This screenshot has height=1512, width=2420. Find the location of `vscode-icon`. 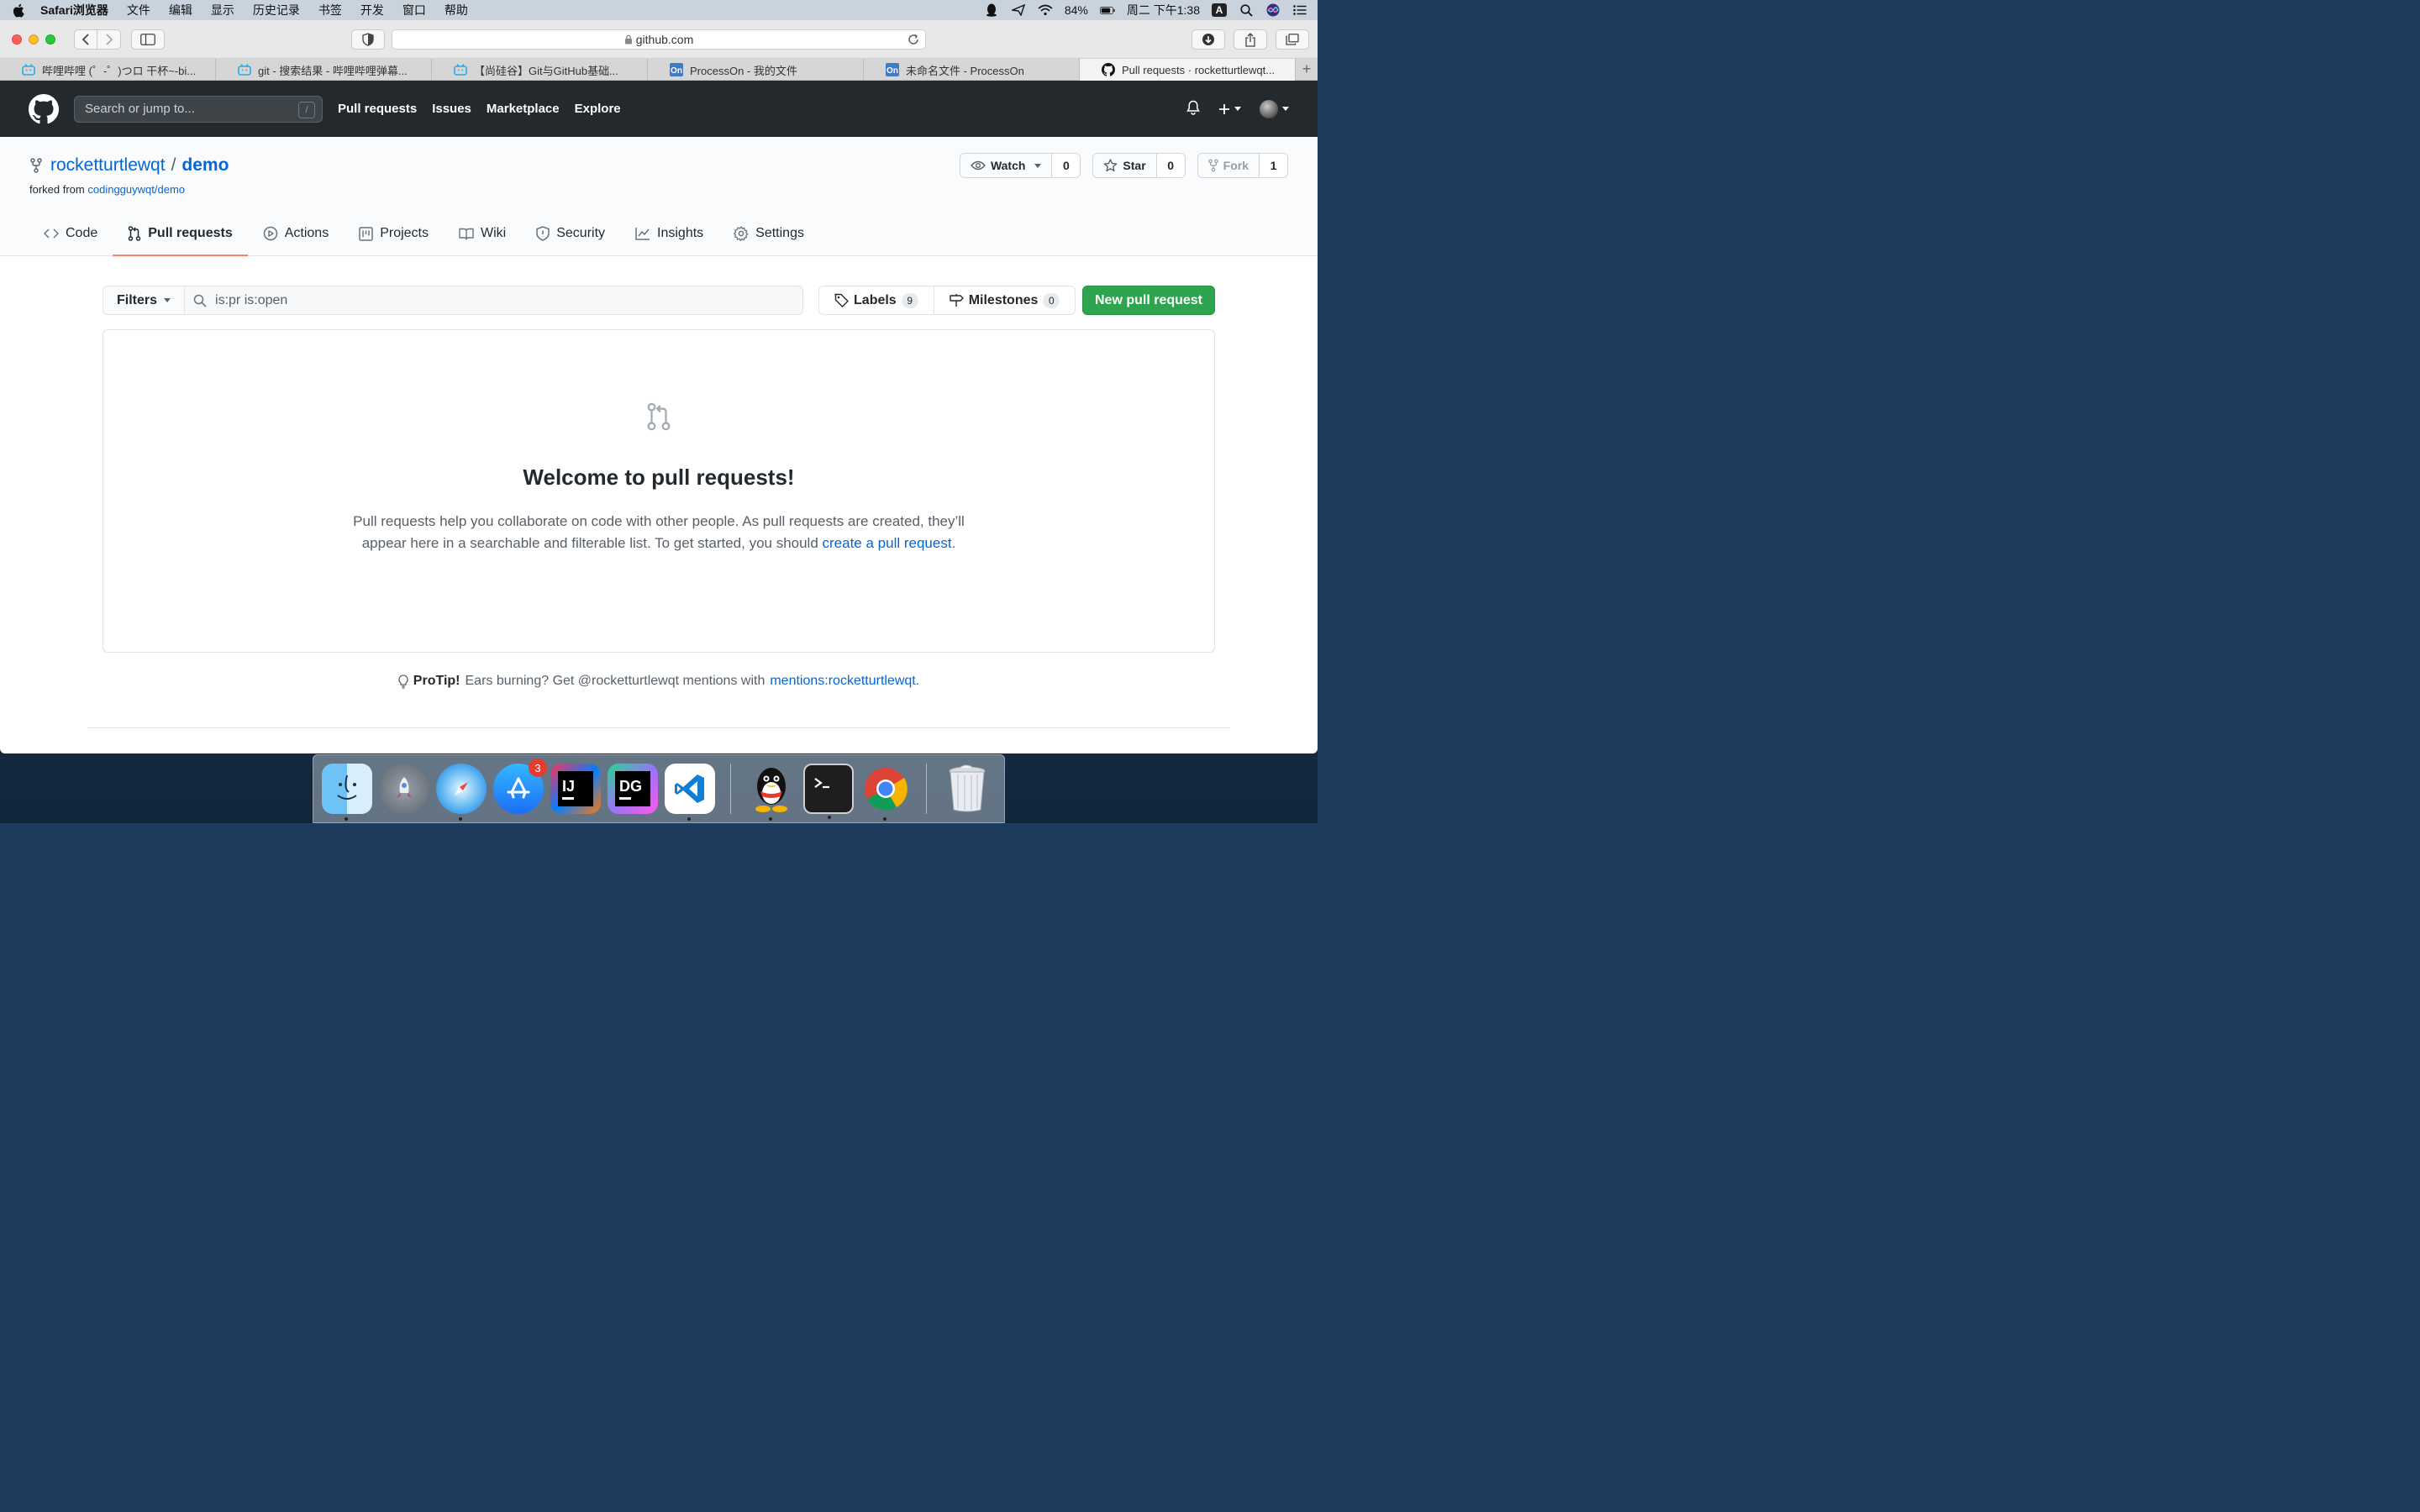

vscode-icon is located at coordinates (690, 792).